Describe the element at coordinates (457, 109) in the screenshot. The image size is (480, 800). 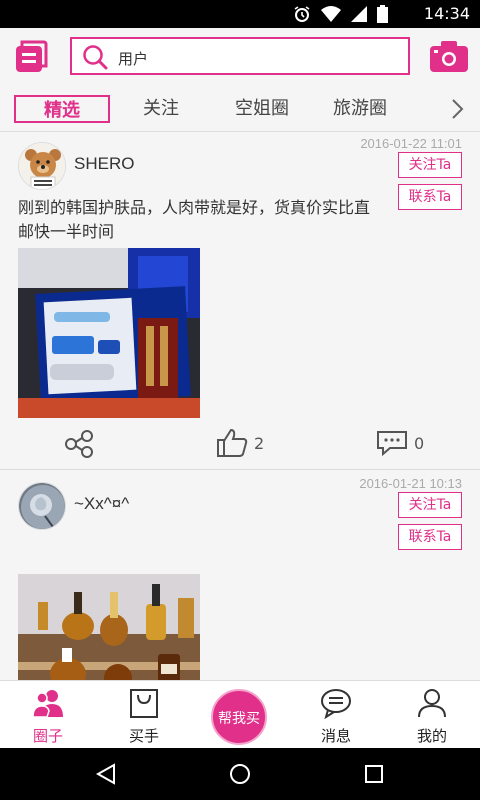
I see `chevron-right-icon` at that location.